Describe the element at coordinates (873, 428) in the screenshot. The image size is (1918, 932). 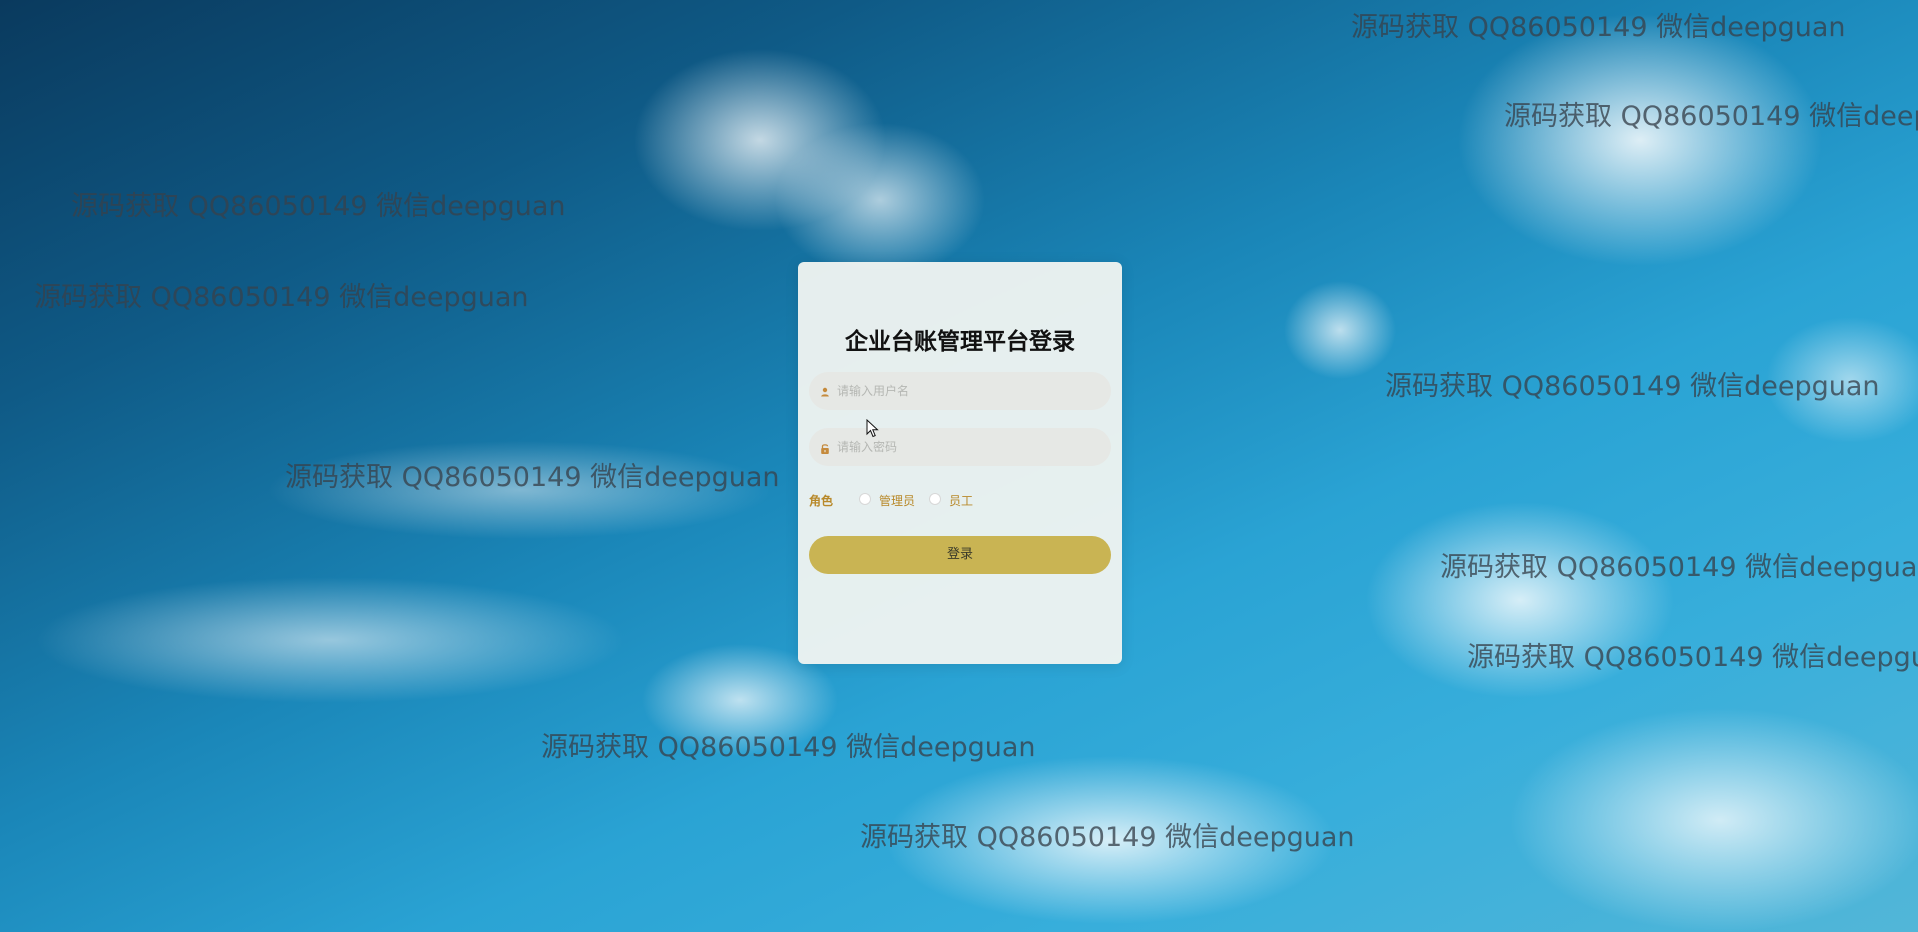
I see `mouse-cursor-icon` at that location.